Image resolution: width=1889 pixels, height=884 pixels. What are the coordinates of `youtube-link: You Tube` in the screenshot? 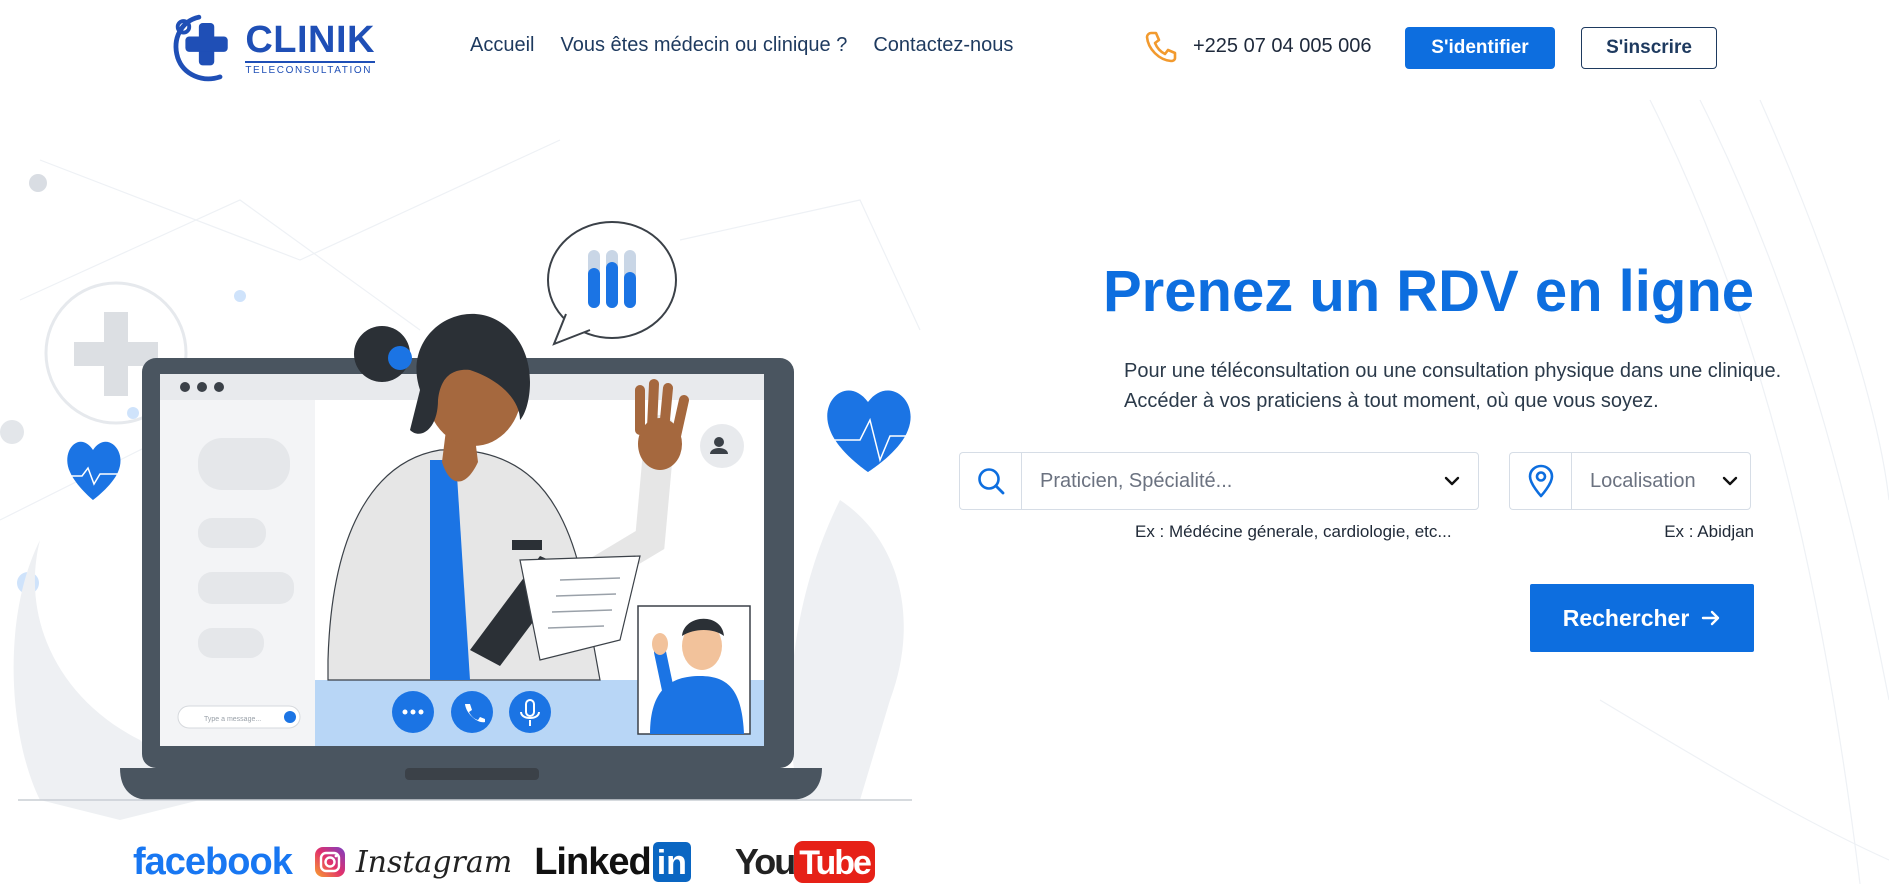 It's located at (805, 862).